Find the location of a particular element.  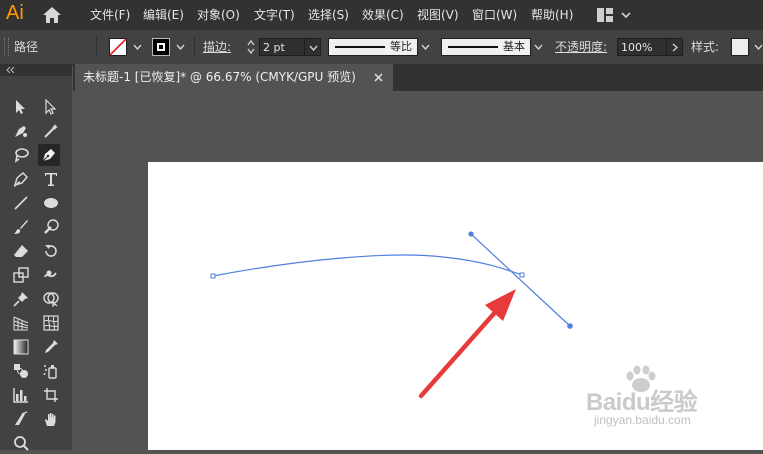

fill-none-swatch is located at coordinates (118, 47).